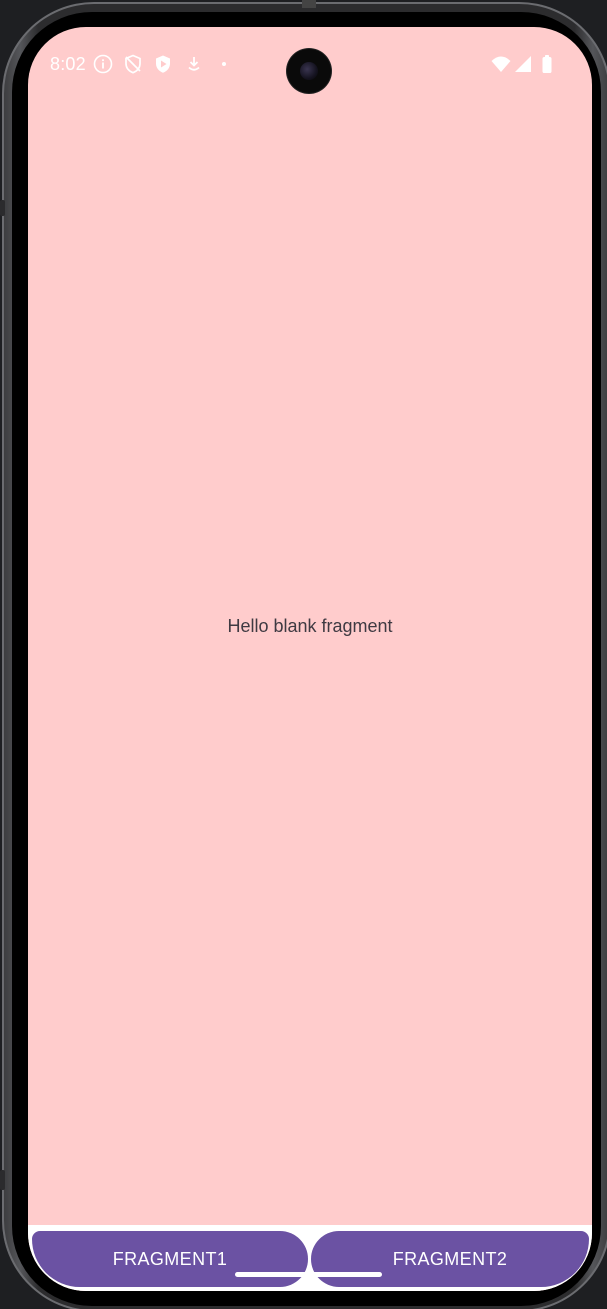  I want to click on status-time: 8:02, so click(68, 64).